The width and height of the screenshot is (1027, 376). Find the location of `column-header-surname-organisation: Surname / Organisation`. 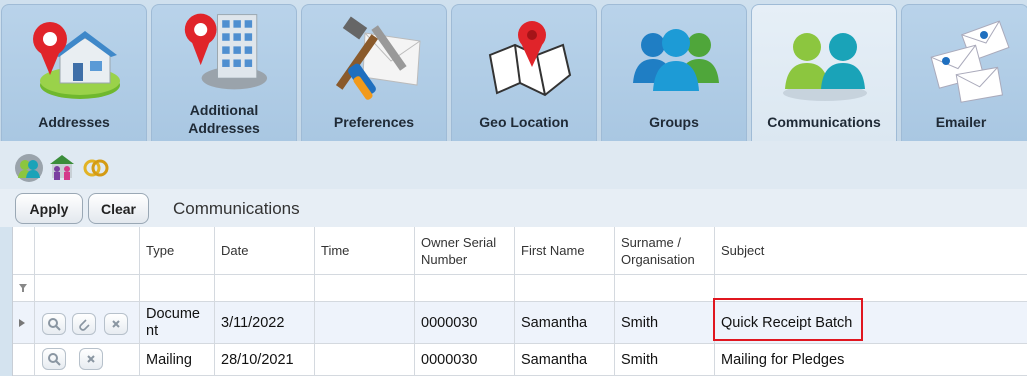

column-header-surname-organisation: Surname / Organisation is located at coordinates (665, 251).